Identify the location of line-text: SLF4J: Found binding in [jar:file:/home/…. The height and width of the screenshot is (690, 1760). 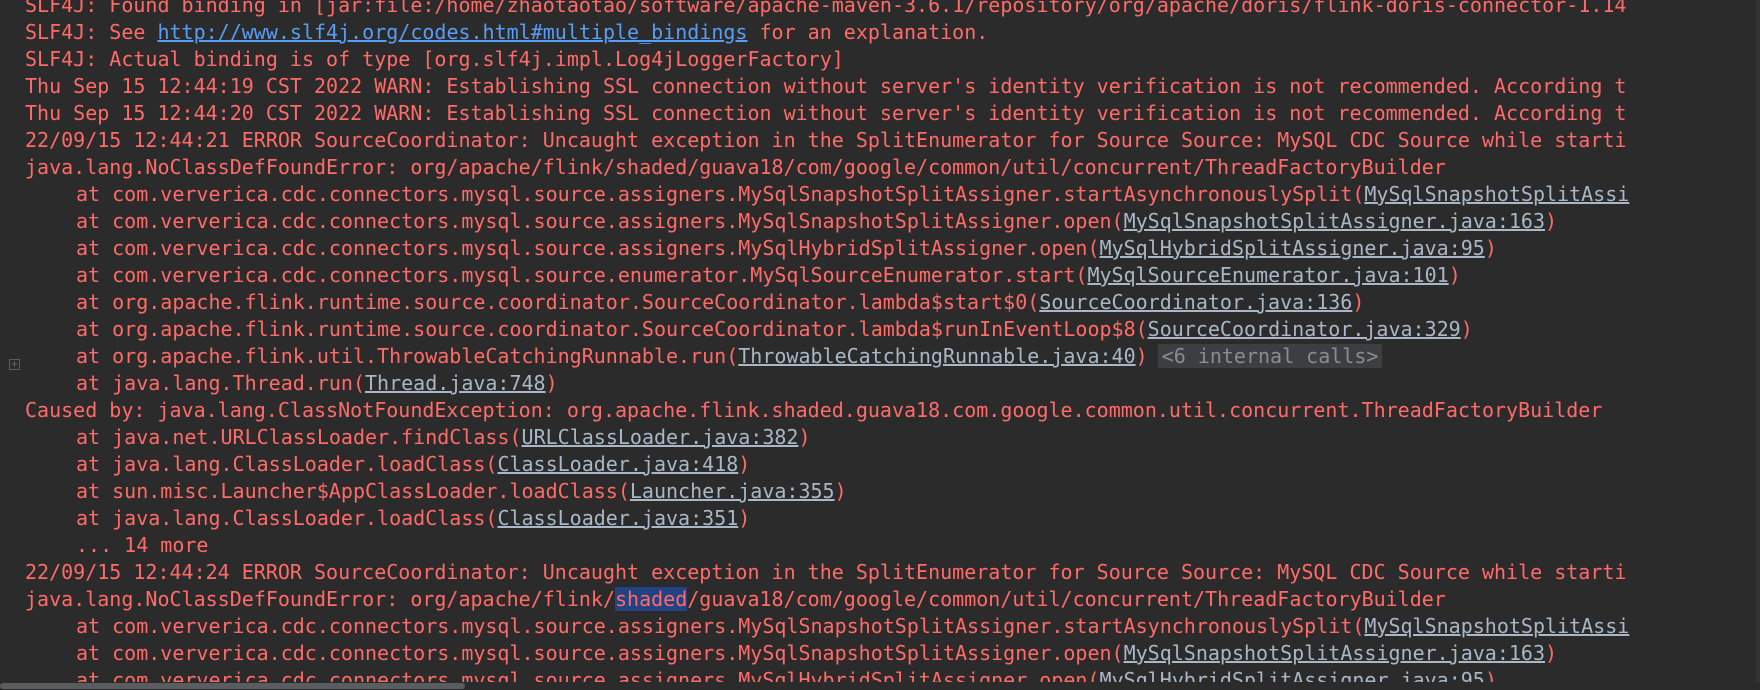
(826, 8).